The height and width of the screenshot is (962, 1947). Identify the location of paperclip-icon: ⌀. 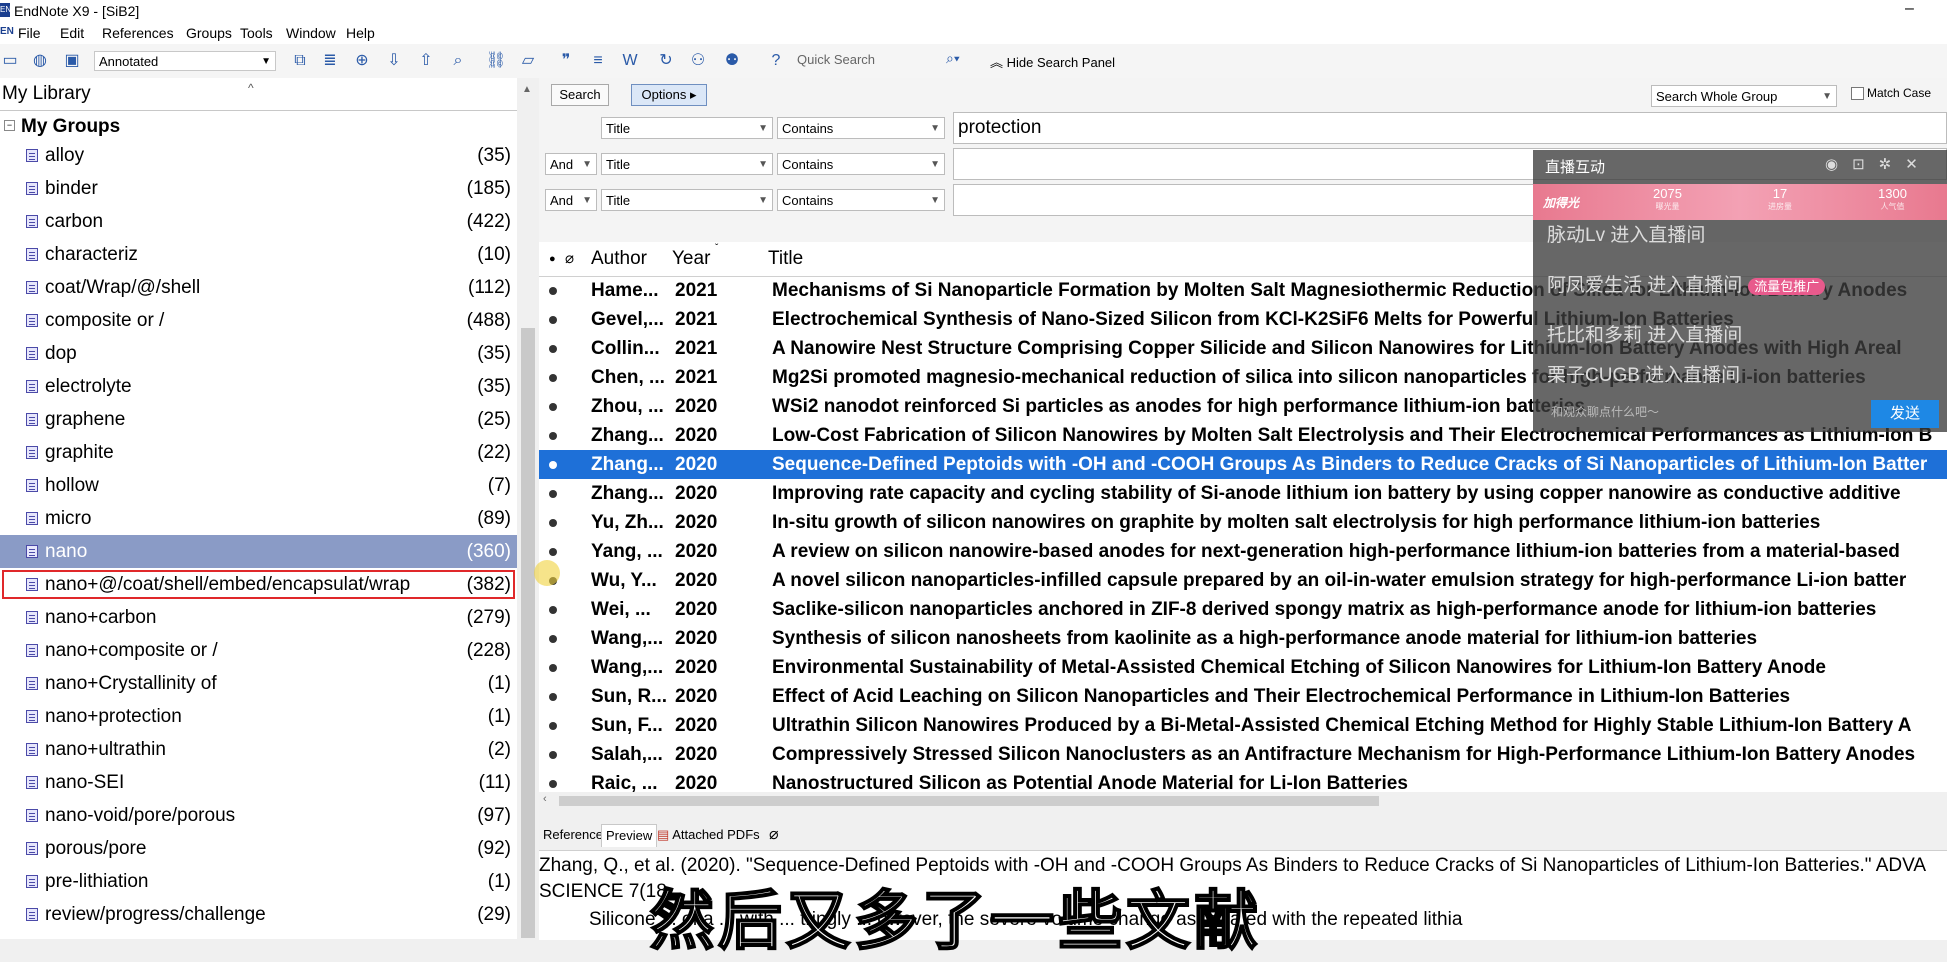
(774, 835).